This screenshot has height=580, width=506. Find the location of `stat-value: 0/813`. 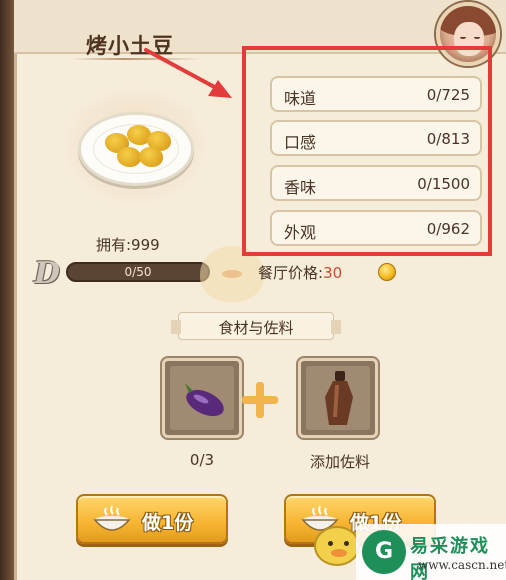

stat-value: 0/813 is located at coordinates (448, 139).